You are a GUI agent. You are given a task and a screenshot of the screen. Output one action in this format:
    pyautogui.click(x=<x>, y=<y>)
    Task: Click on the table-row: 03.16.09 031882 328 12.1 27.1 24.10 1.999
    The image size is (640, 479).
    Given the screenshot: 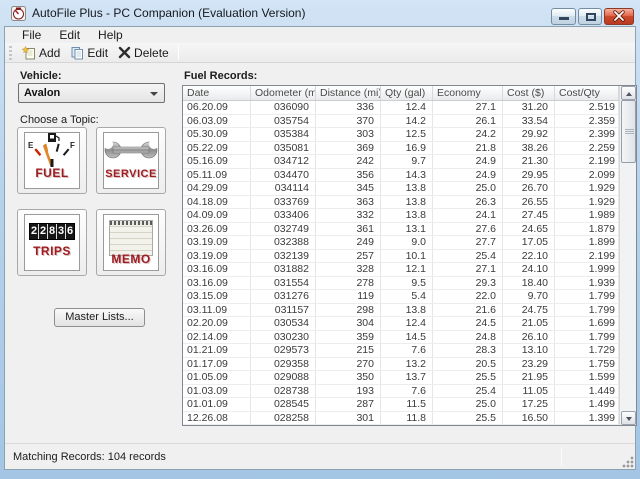 What is the action you would take?
    pyautogui.click(x=409, y=270)
    